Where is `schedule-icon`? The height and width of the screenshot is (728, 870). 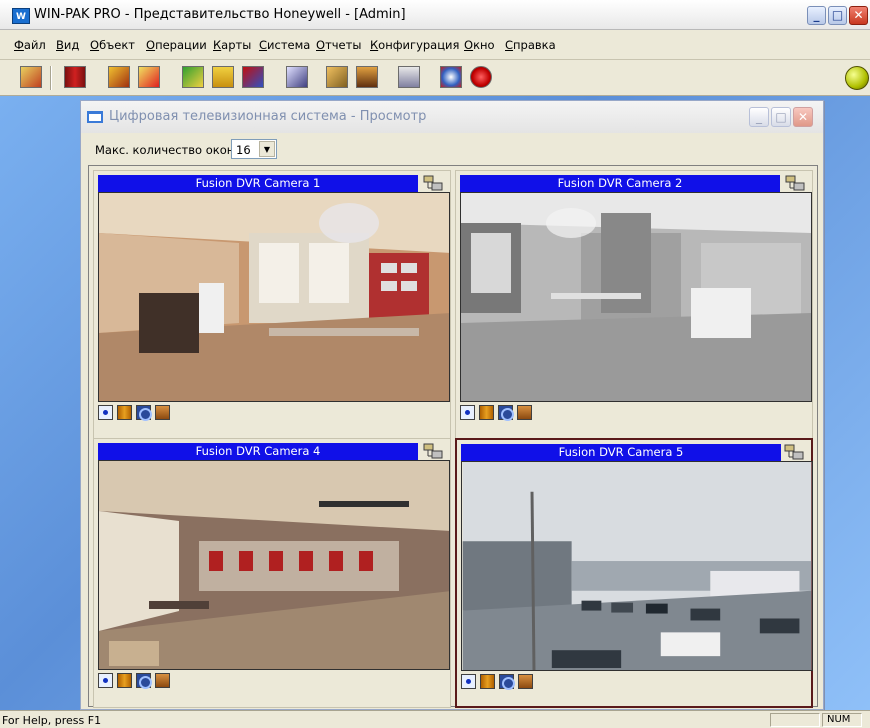 schedule-icon is located at coordinates (149, 77).